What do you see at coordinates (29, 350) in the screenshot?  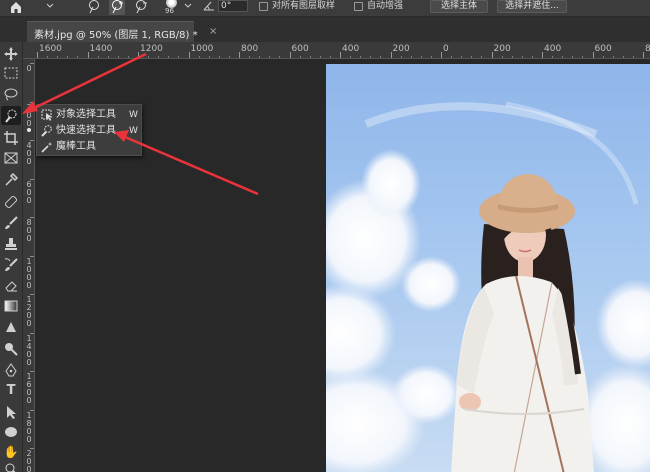 I see `ruler-label: 1 4 0 0` at bounding box center [29, 350].